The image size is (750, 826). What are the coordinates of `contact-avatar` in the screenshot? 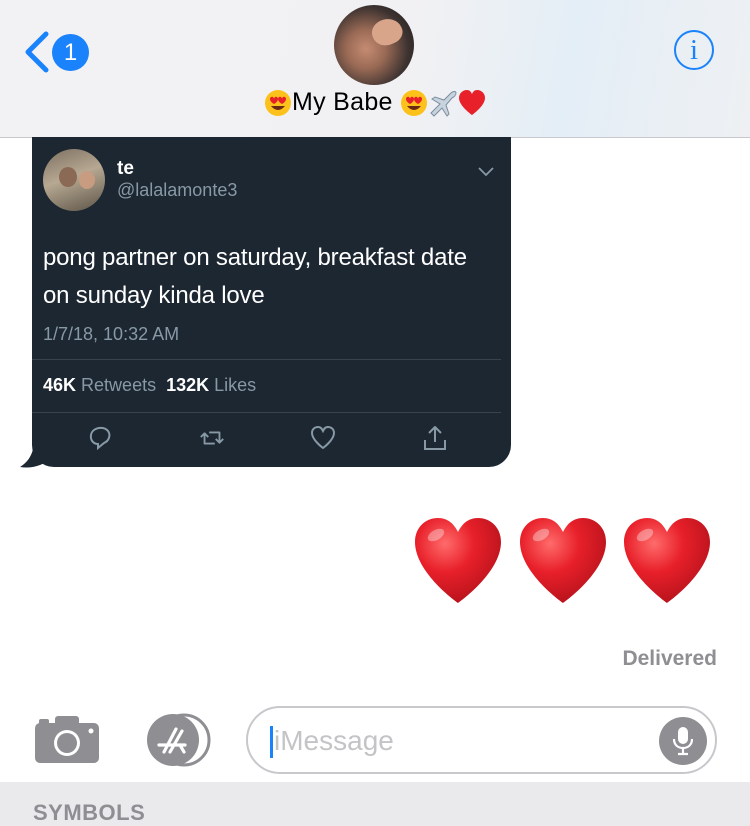 It's located at (374, 45).